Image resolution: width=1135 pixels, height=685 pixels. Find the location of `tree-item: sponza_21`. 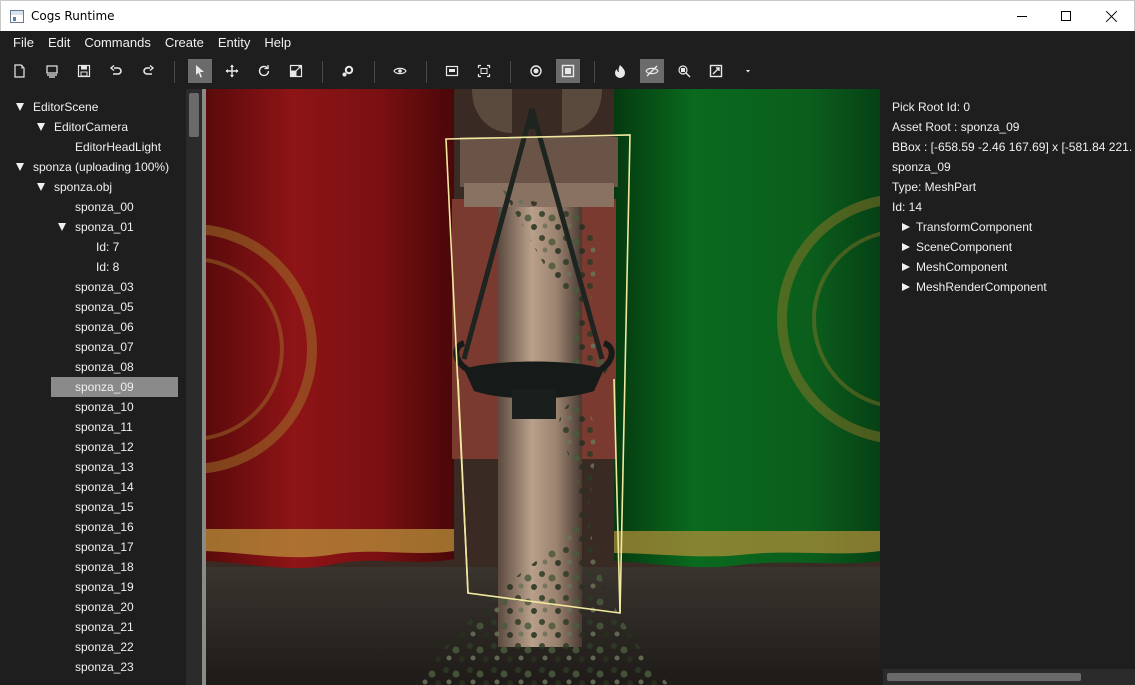

tree-item: sponza_21 is located at coordinates (93, 627).